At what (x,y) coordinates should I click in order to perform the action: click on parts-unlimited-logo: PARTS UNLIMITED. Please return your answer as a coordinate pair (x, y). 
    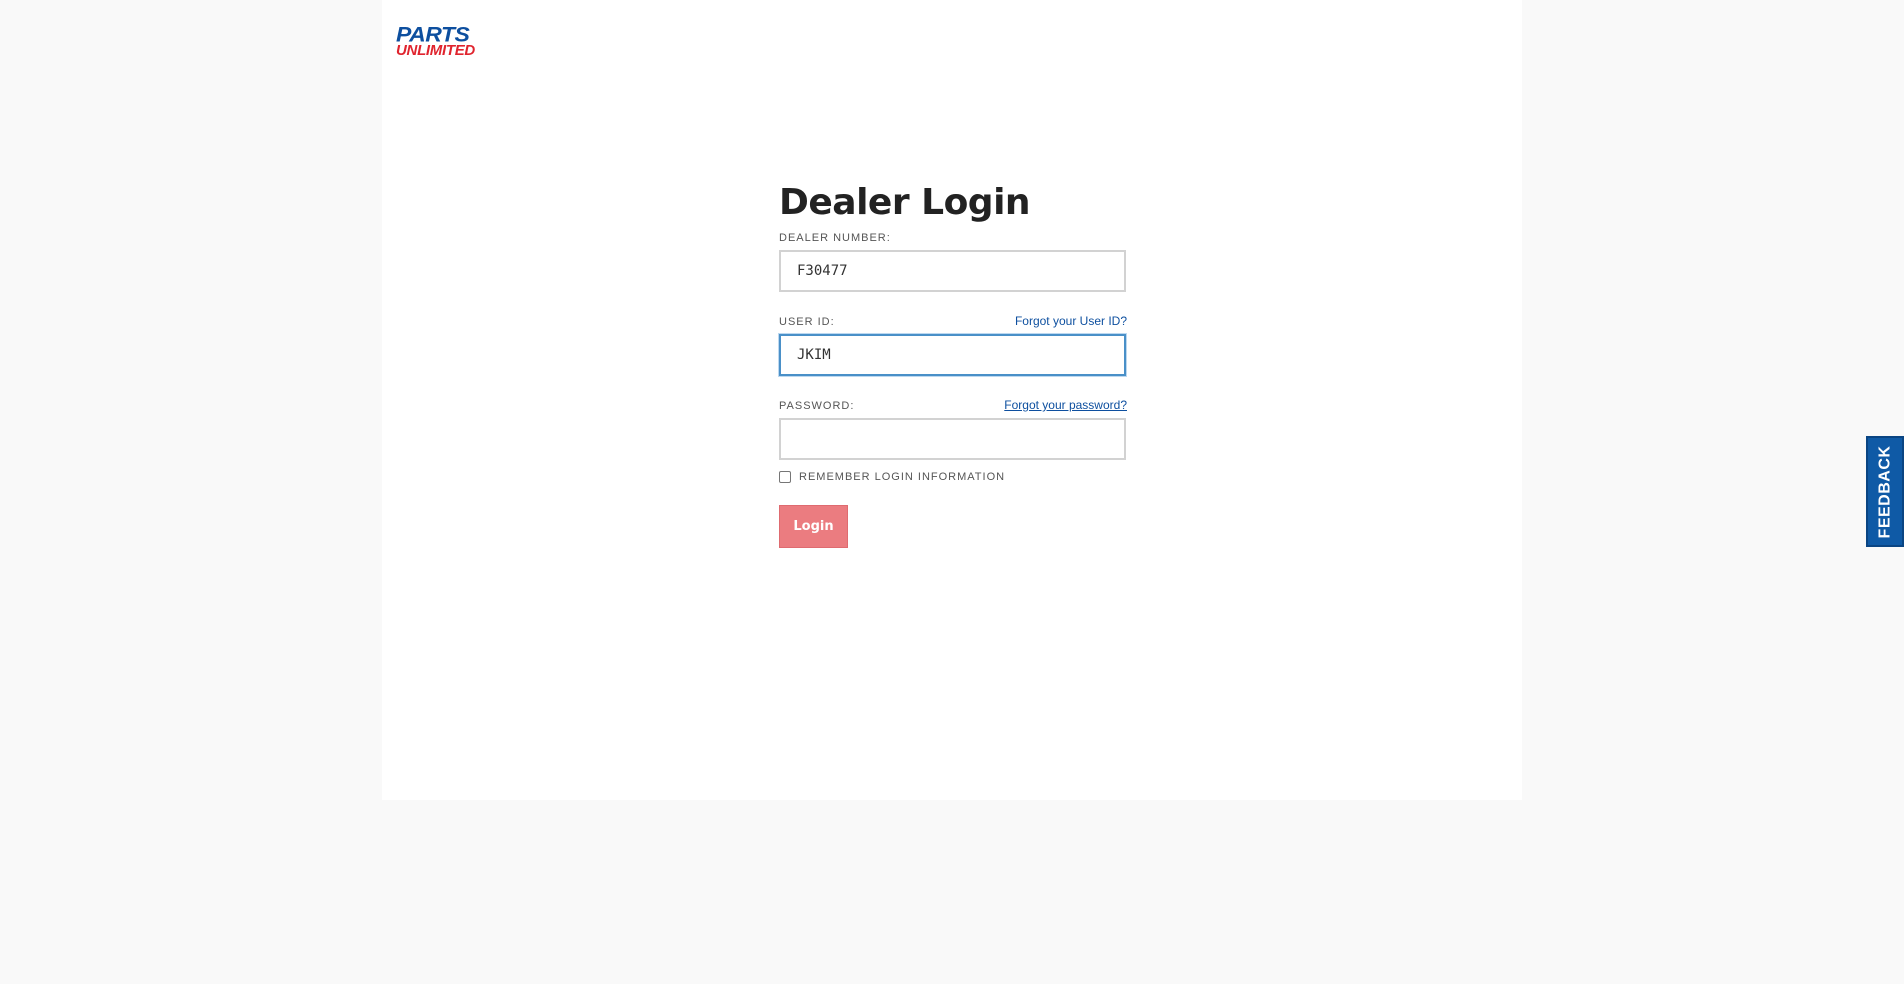
    Looking at the image, I should click on (467, 42).